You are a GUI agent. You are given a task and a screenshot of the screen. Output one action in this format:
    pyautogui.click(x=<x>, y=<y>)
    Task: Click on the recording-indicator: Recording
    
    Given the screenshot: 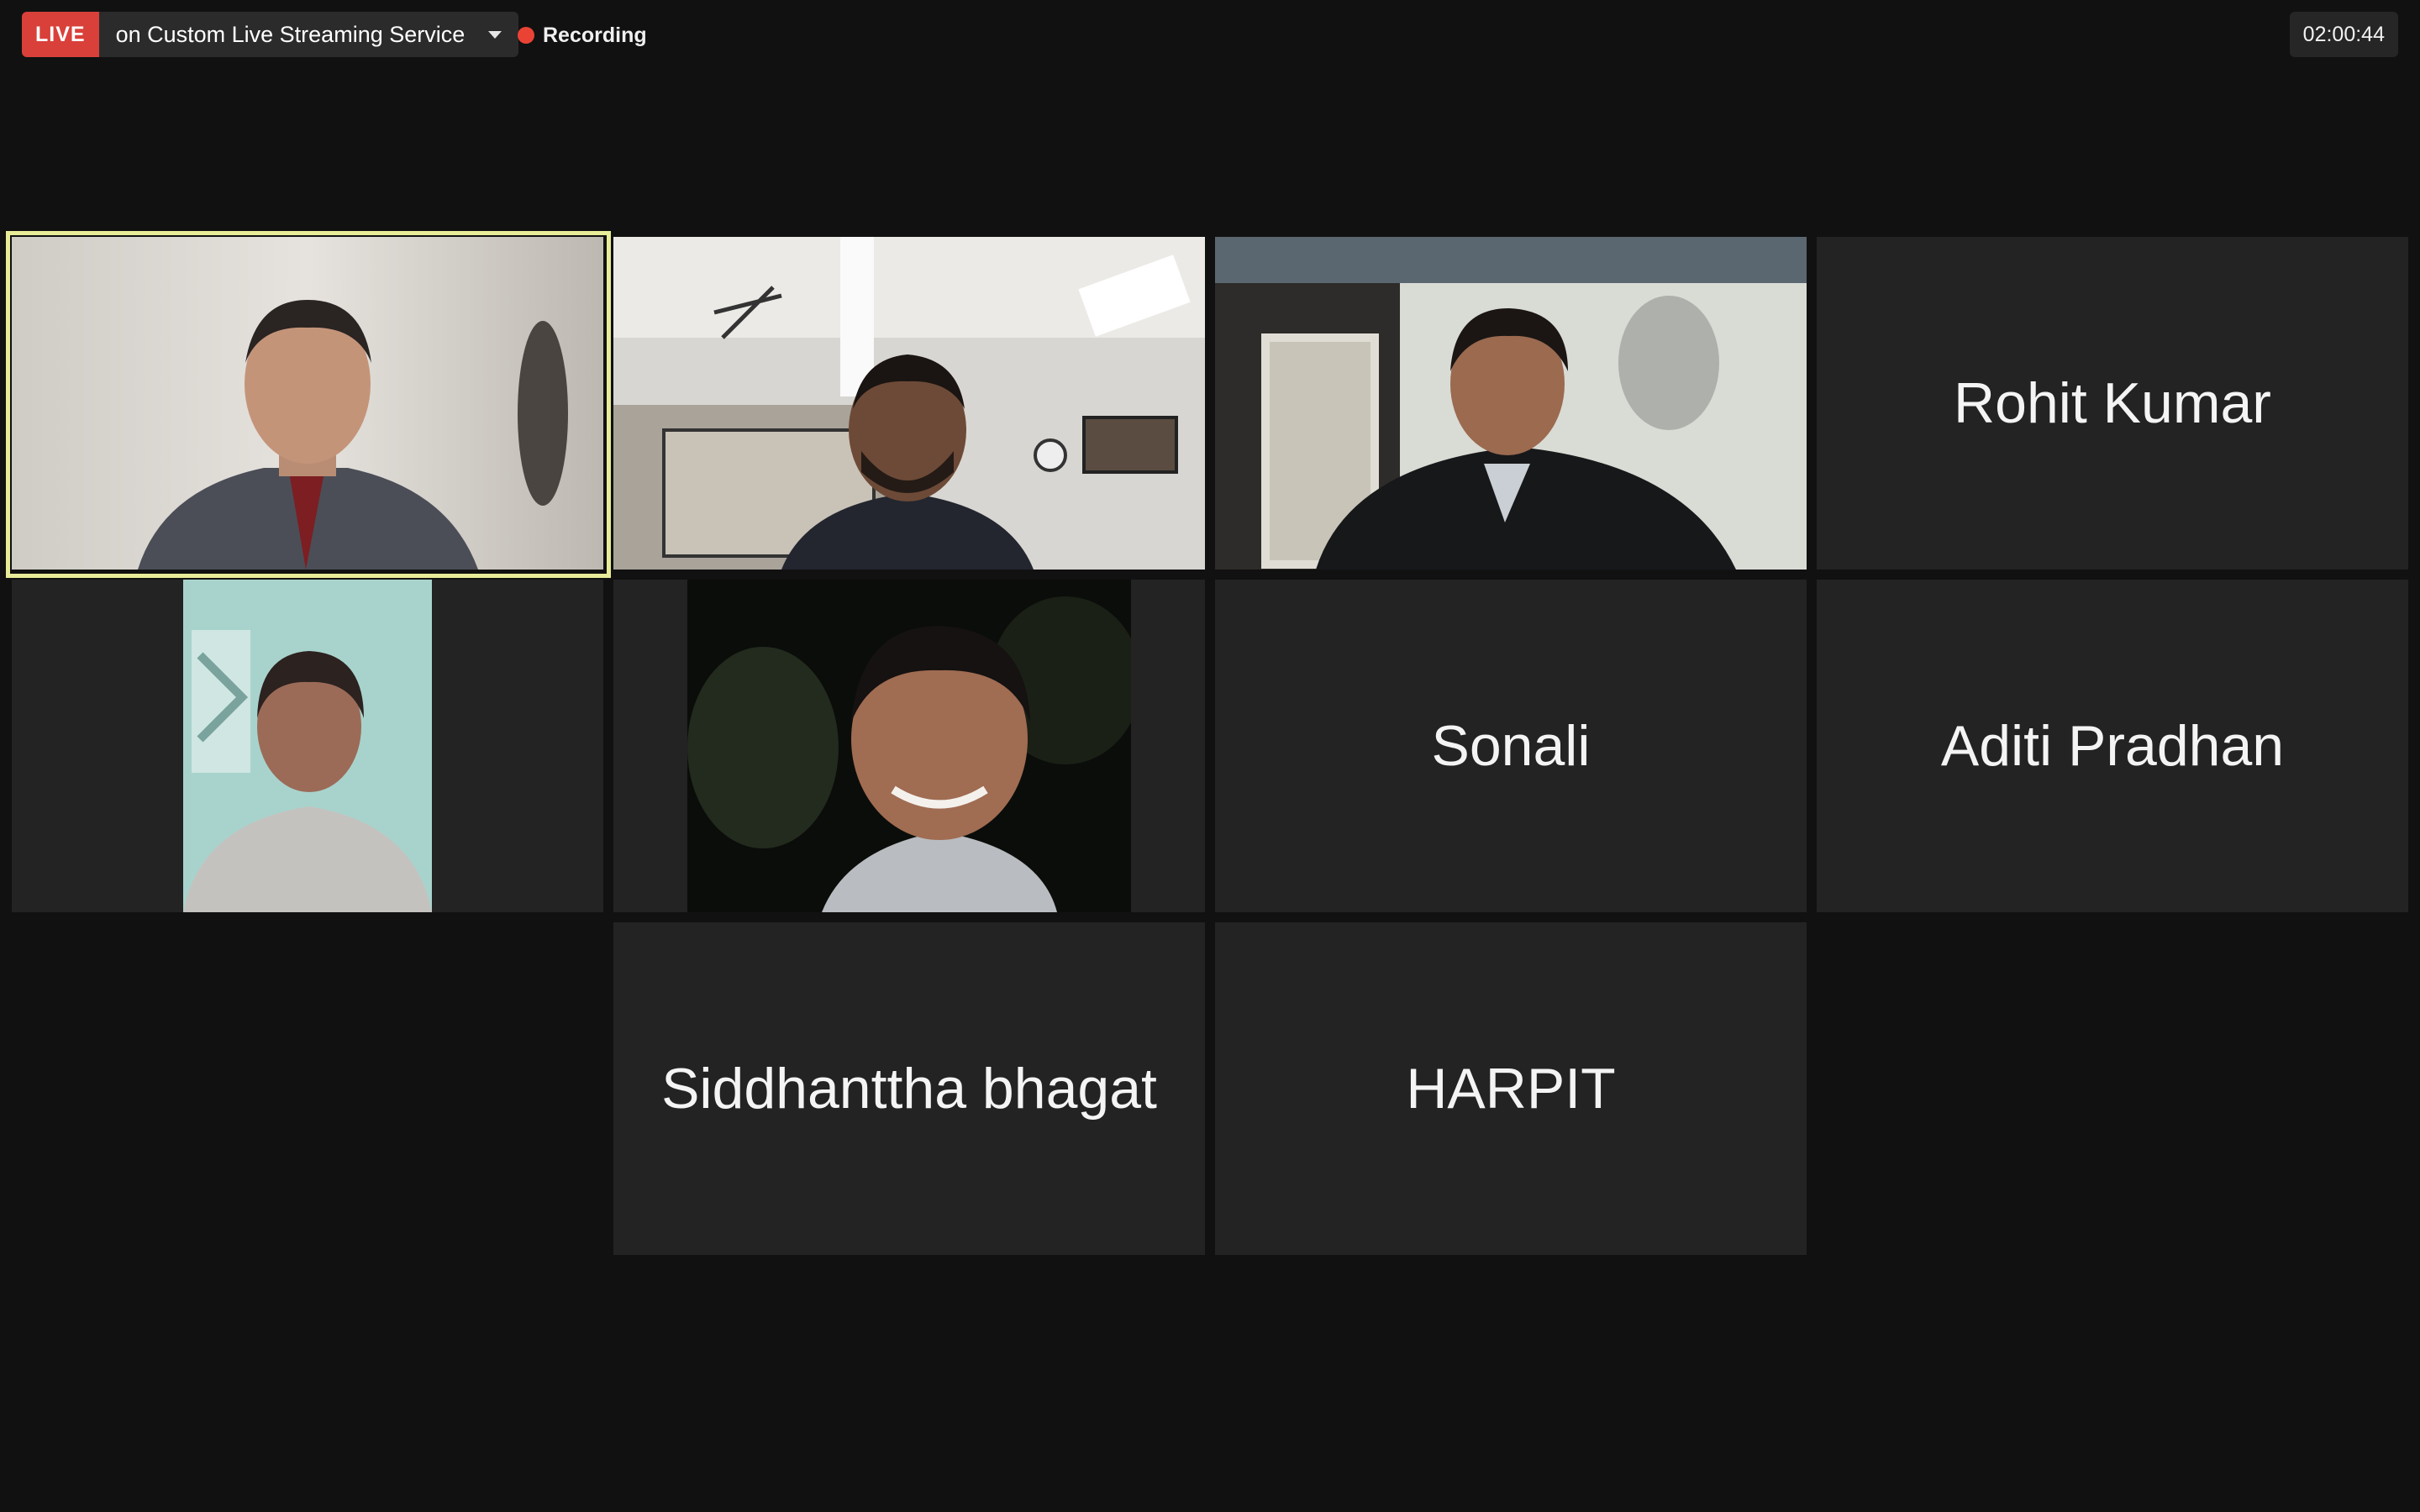 What is the action you would take?
    pyautogui.click(x=582, y=35)
    